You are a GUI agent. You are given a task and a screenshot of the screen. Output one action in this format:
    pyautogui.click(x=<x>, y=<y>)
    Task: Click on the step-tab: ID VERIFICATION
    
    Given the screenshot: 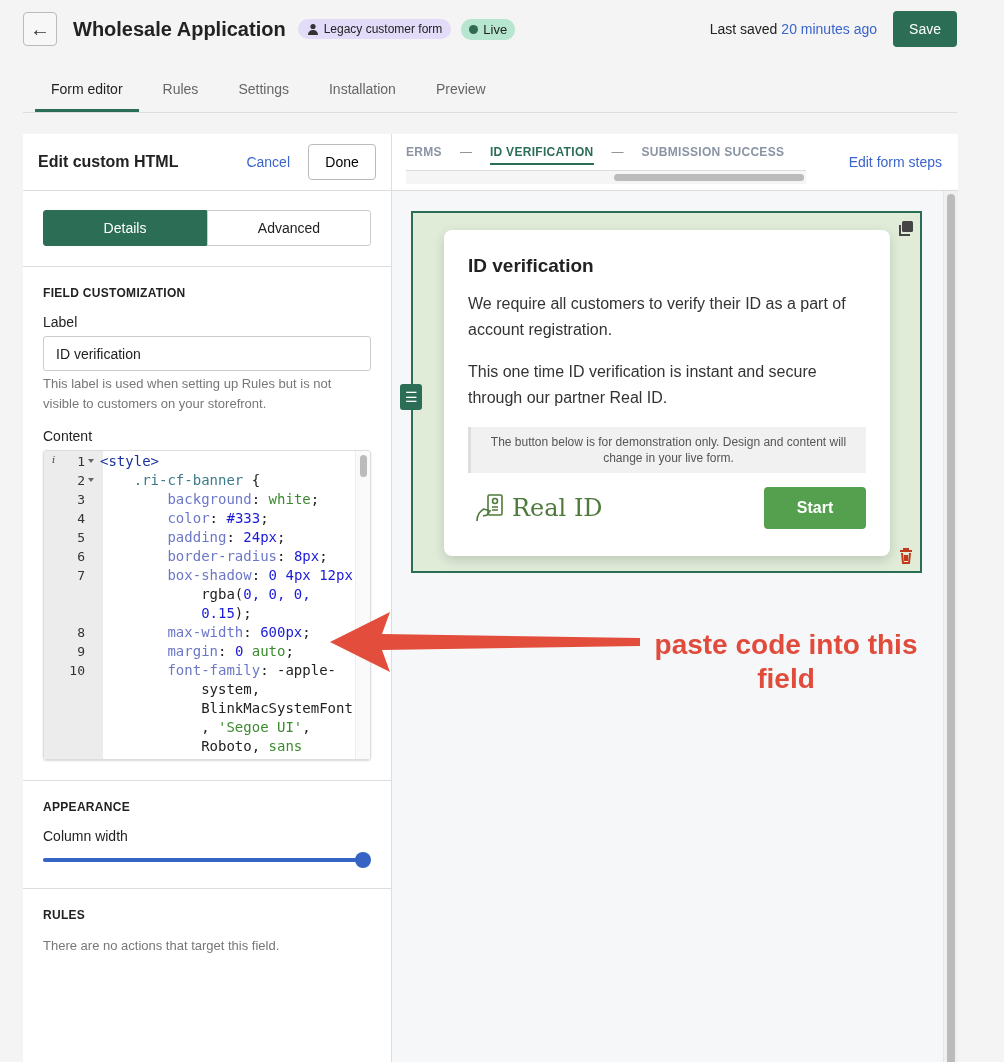 What is the action you would take?
    pyautogui.click(x=541, y=154)
    